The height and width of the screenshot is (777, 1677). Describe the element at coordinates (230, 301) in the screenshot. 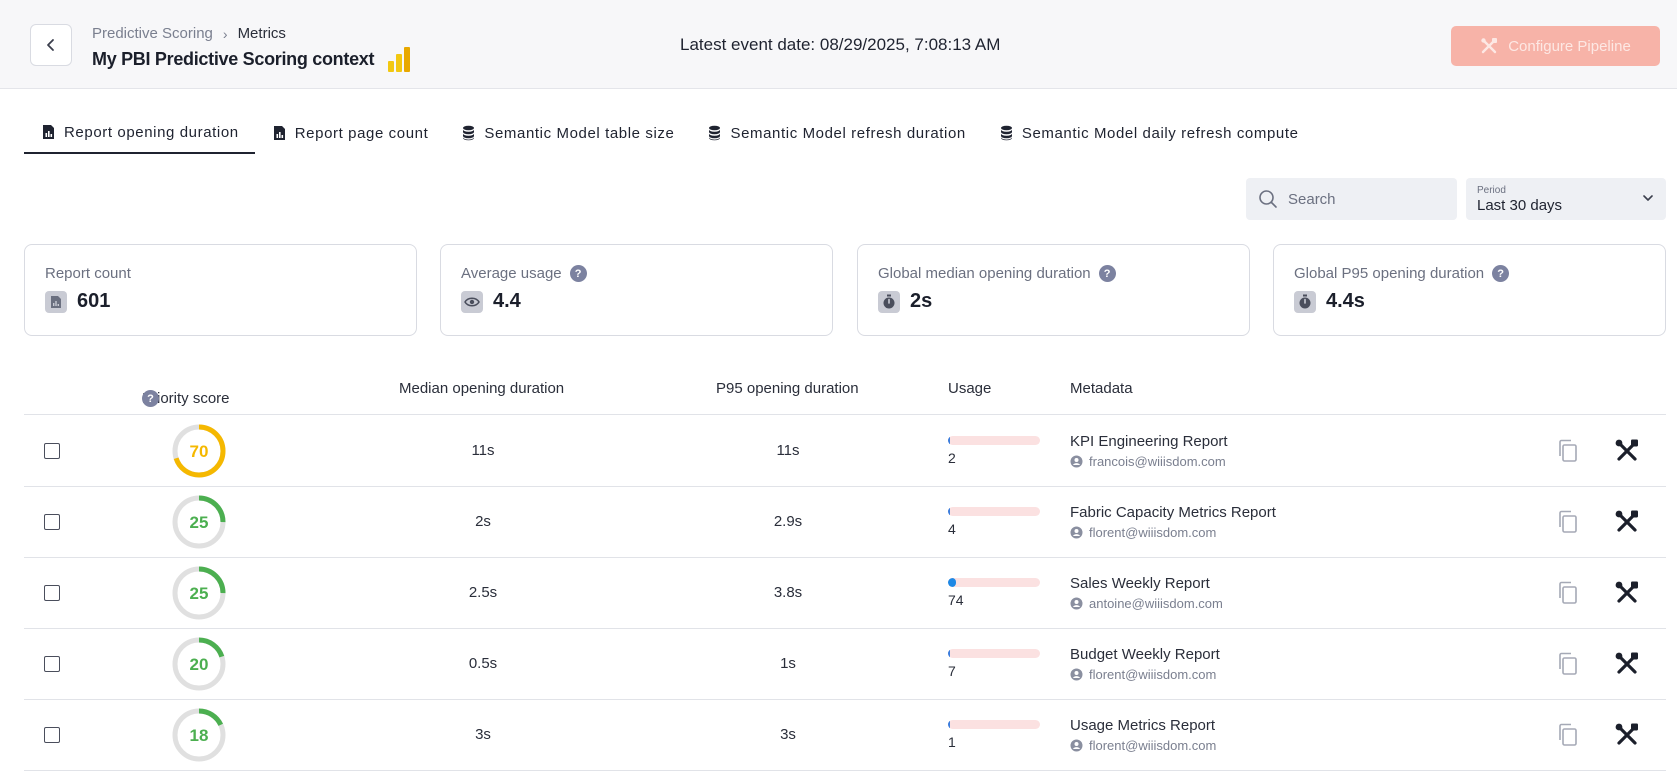

I see `card-value-row: 601` at that location.